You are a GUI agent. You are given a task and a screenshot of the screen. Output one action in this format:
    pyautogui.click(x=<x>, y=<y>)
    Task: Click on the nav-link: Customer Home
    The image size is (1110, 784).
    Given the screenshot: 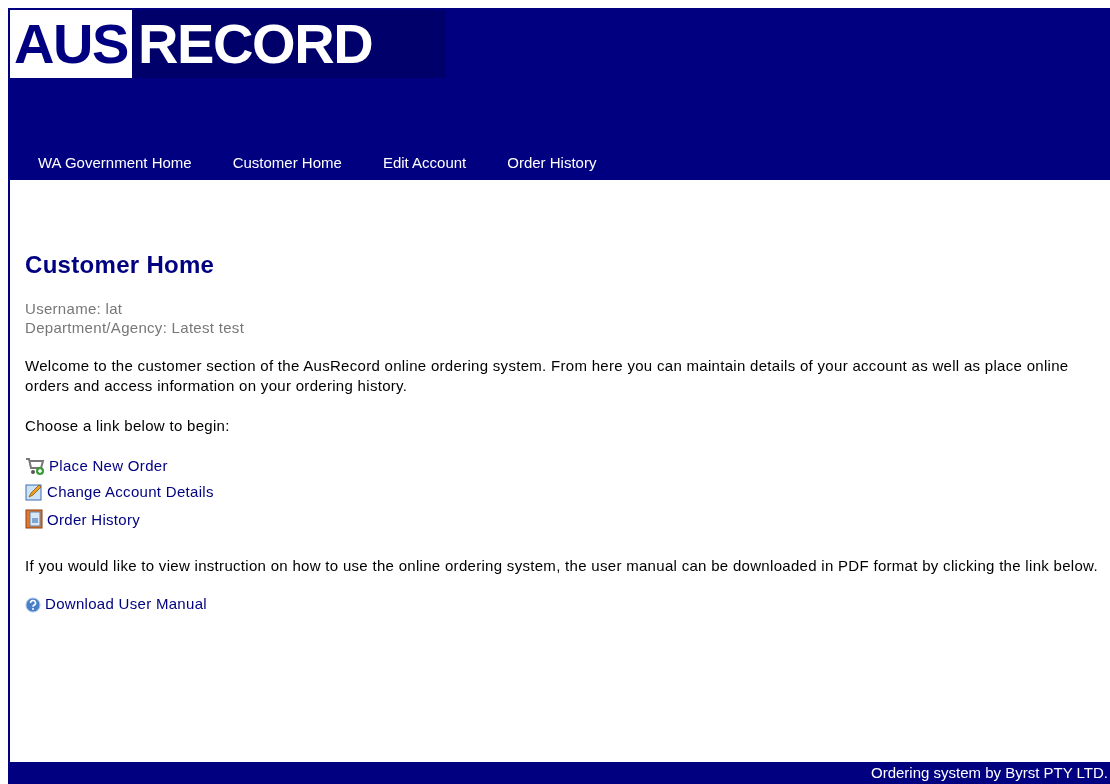 What is the action you would take?
    pyautogui.click(x=287, y=162)
    